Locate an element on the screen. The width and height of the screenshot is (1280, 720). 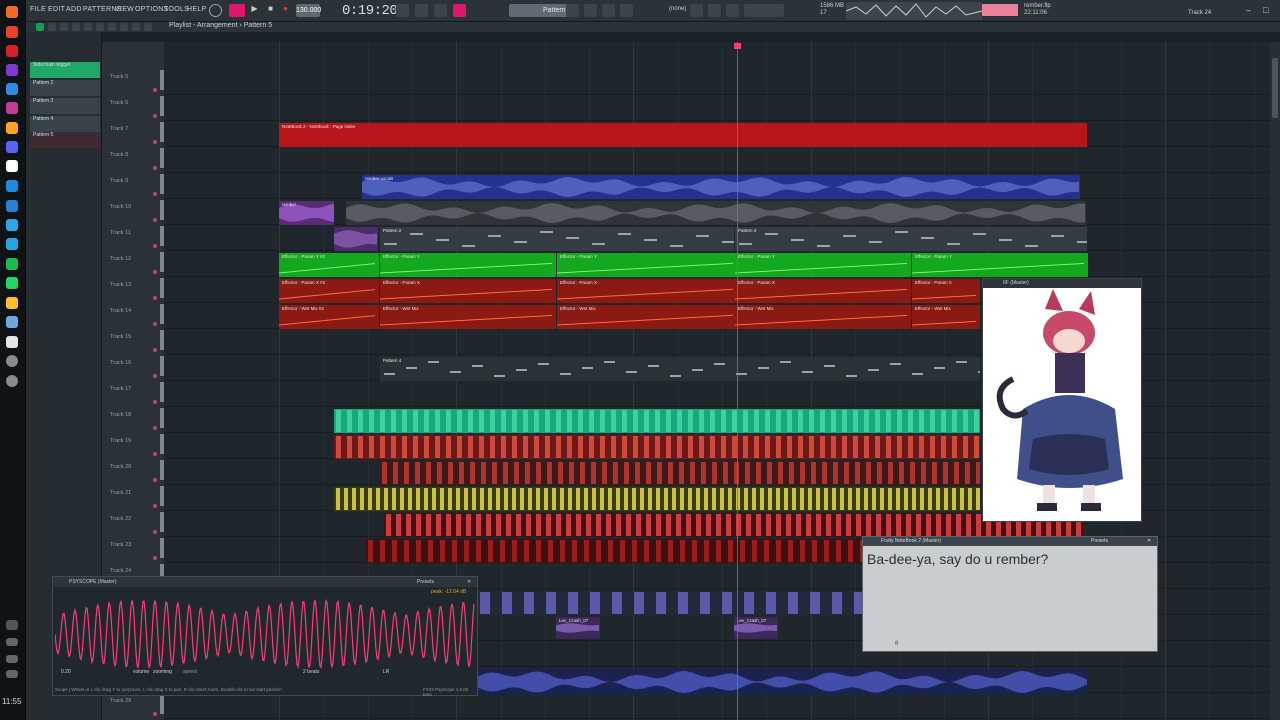
menu-help: HELP is located at coordinates (197, 9).